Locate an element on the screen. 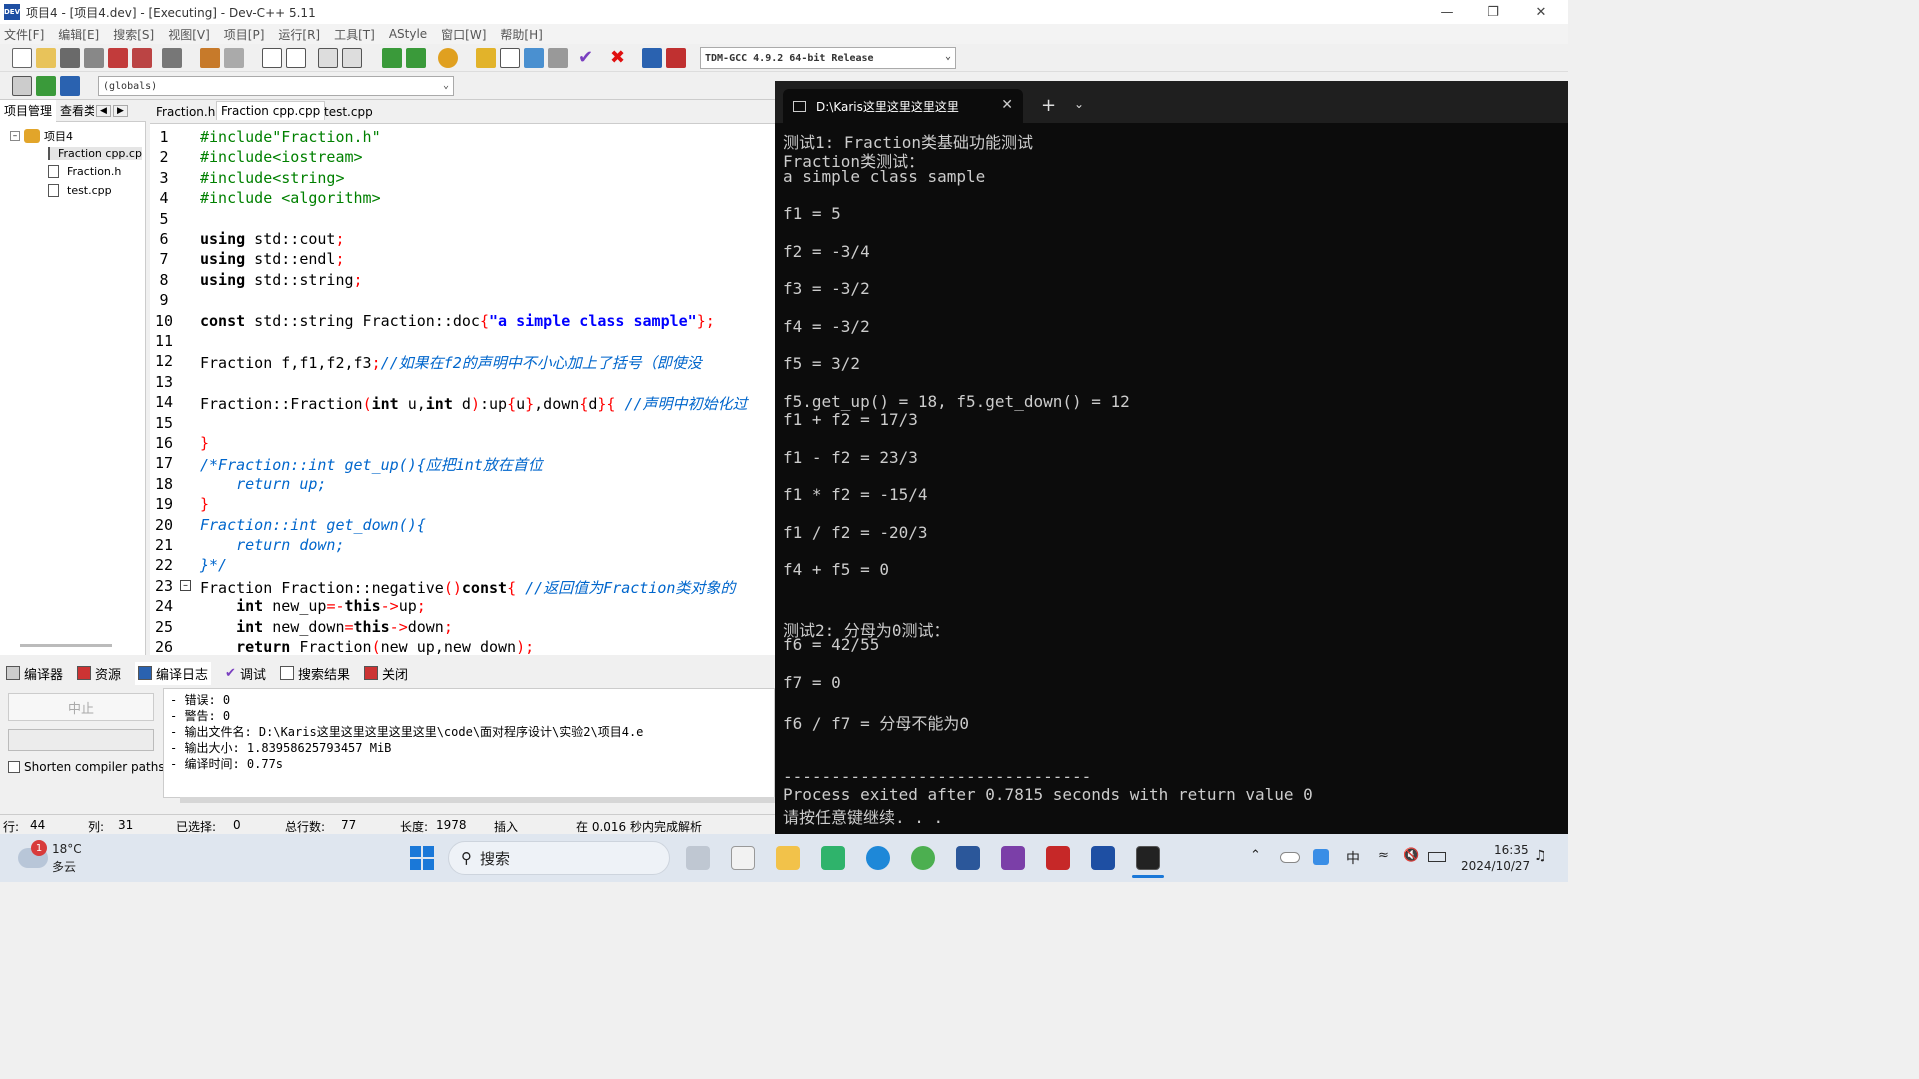 The image size is (1919, 1079). menu-help: 帮助[H] is located at coordinates (521, 34).